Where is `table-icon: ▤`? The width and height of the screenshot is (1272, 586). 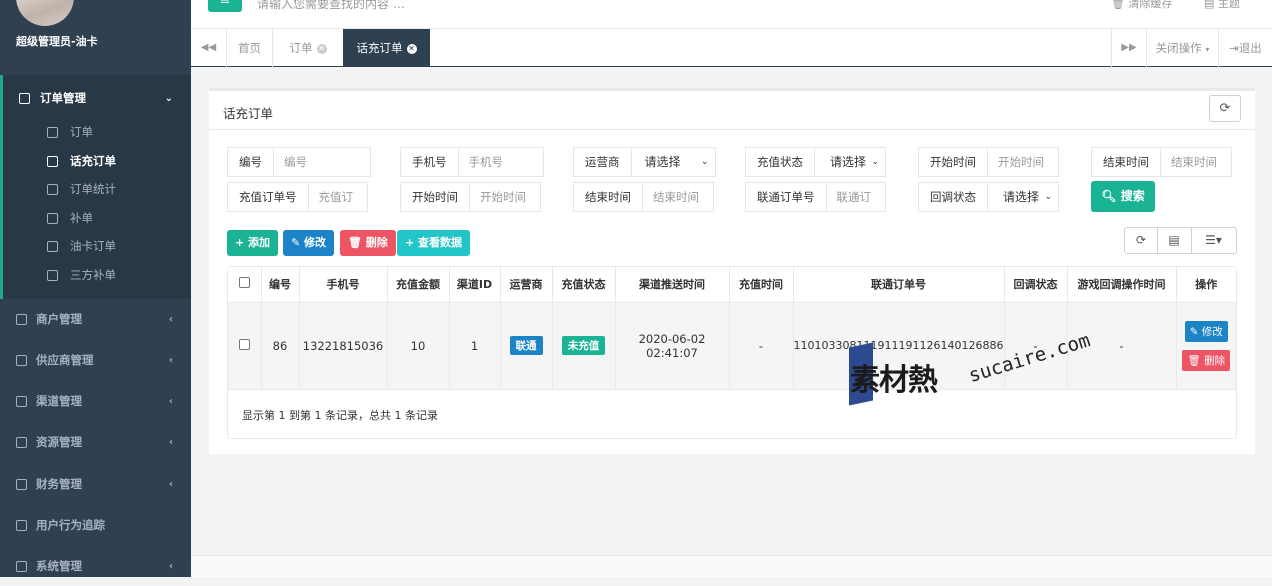 table-icon: ▤ is located at coordinates (1174, 240).